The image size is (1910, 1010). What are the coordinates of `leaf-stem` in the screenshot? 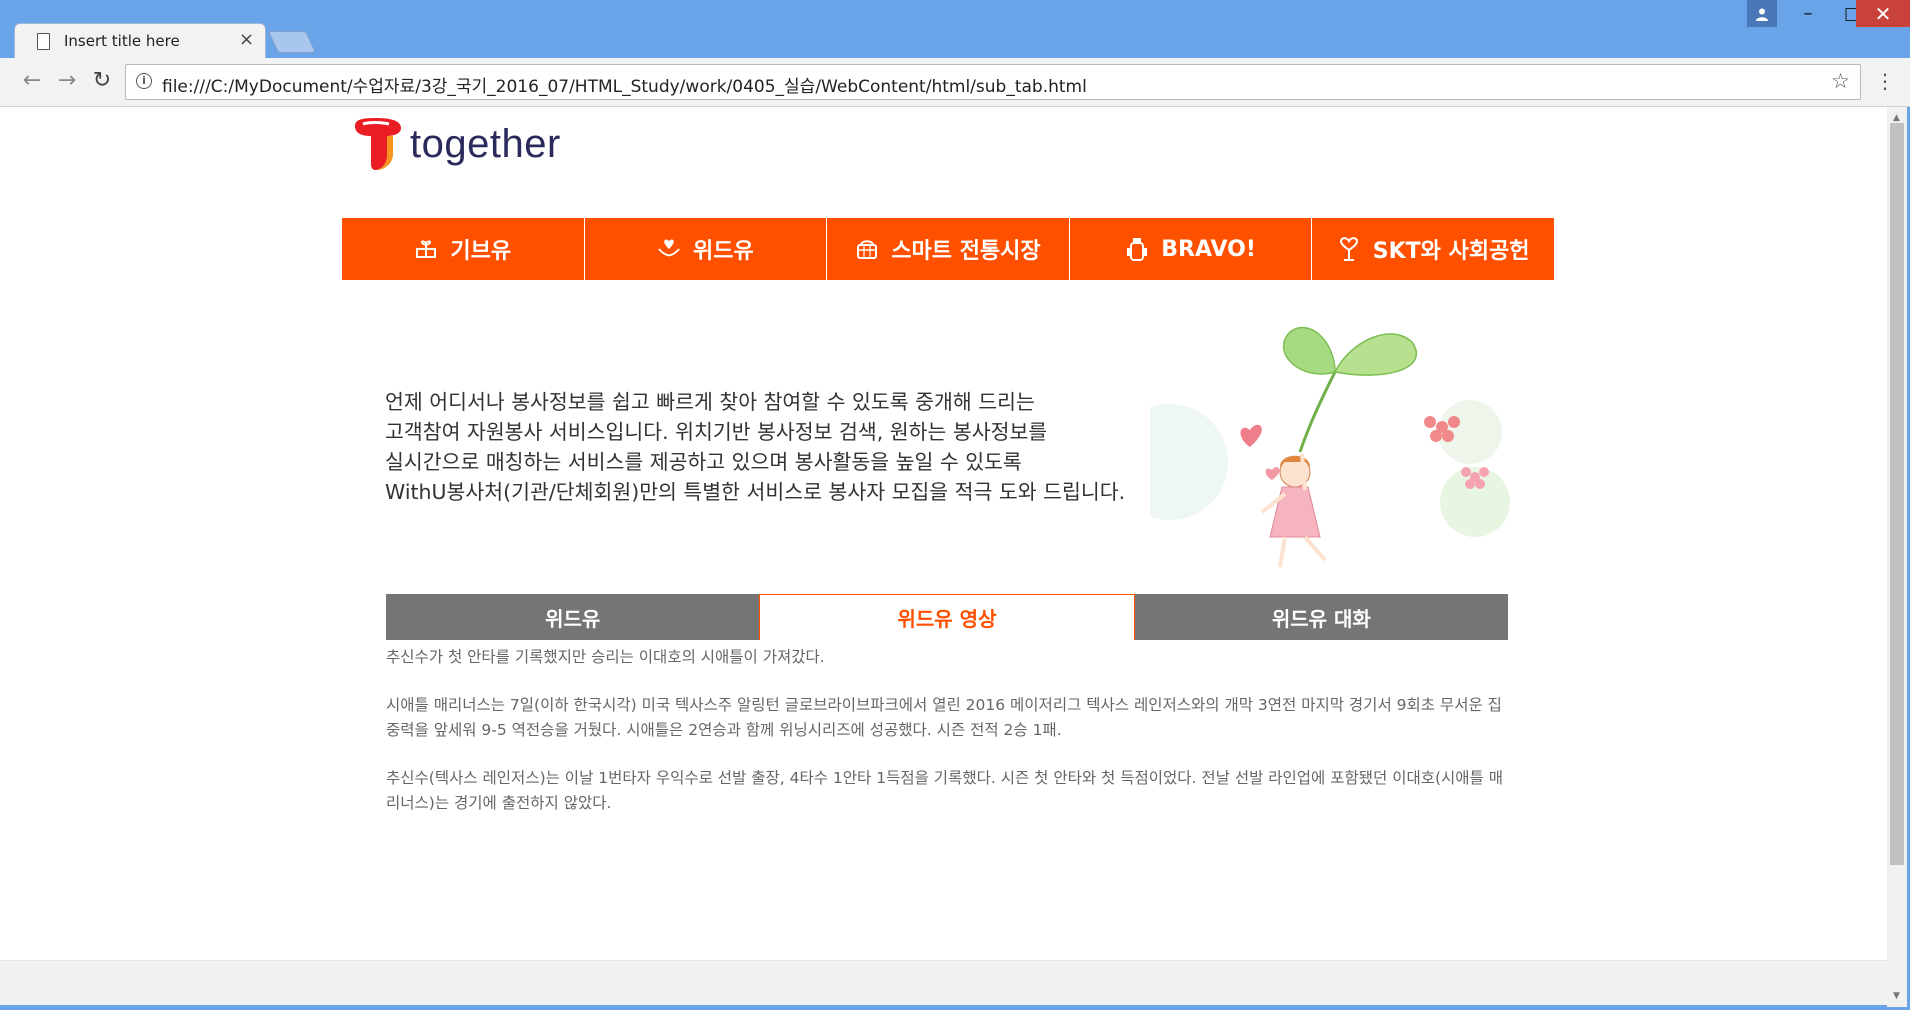 It's located at (1317, 412).